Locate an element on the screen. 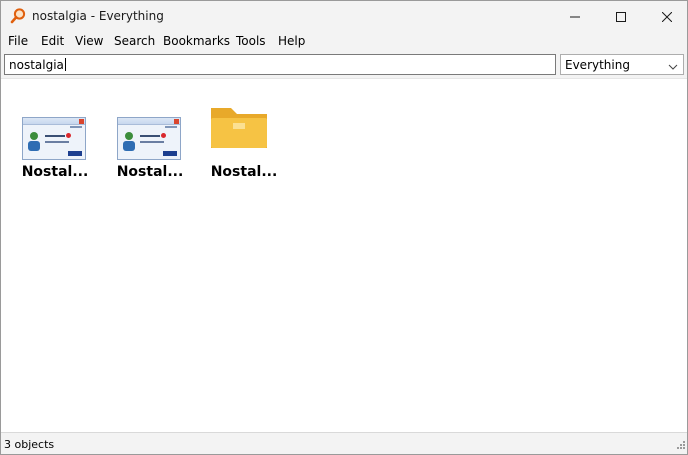 The image size is (688, 455). menu-edit: Edit is located at coordinates (52, 41).